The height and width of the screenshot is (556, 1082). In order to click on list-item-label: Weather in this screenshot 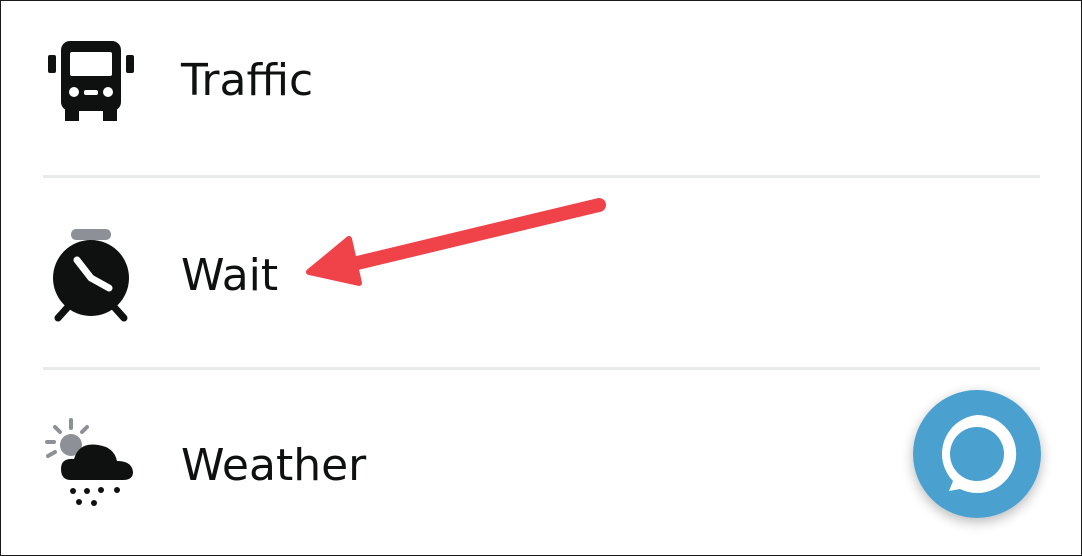, I will do `click(274, 465)`.